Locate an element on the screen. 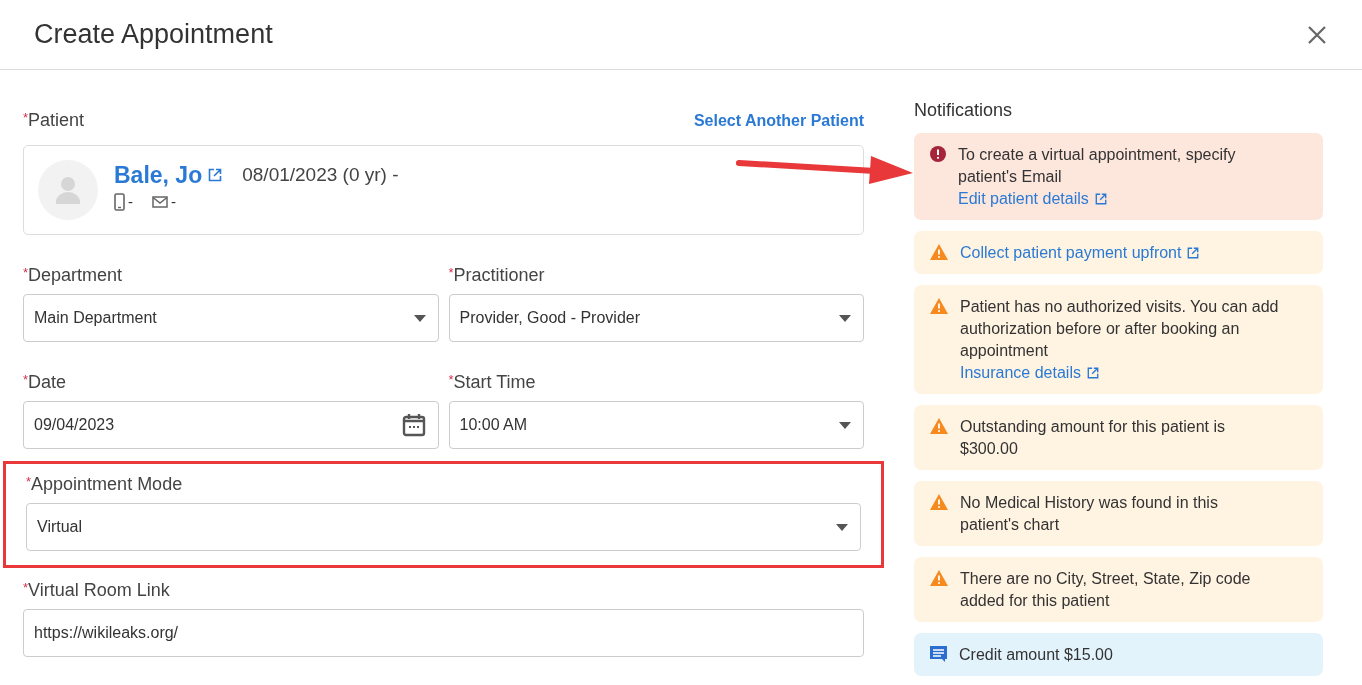 Image resolution: width=1362 pixels, height=685 pixels. message-icon is located at coordinates (938, 654).